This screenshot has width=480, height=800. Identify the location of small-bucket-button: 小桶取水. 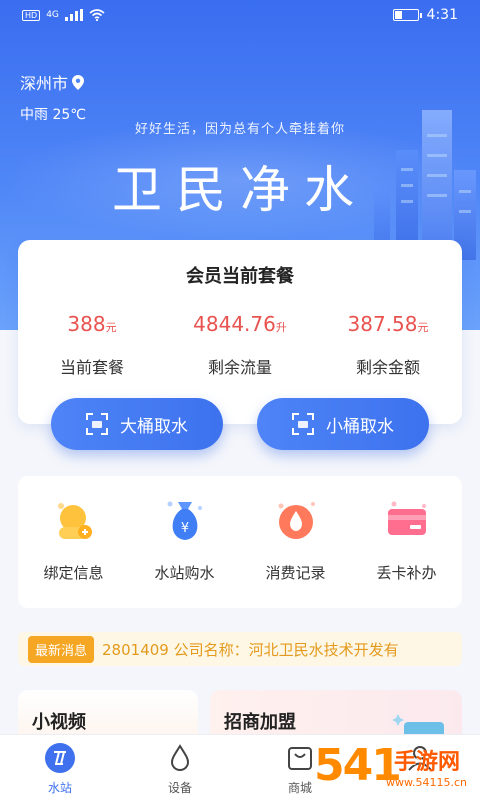
(343, 424).